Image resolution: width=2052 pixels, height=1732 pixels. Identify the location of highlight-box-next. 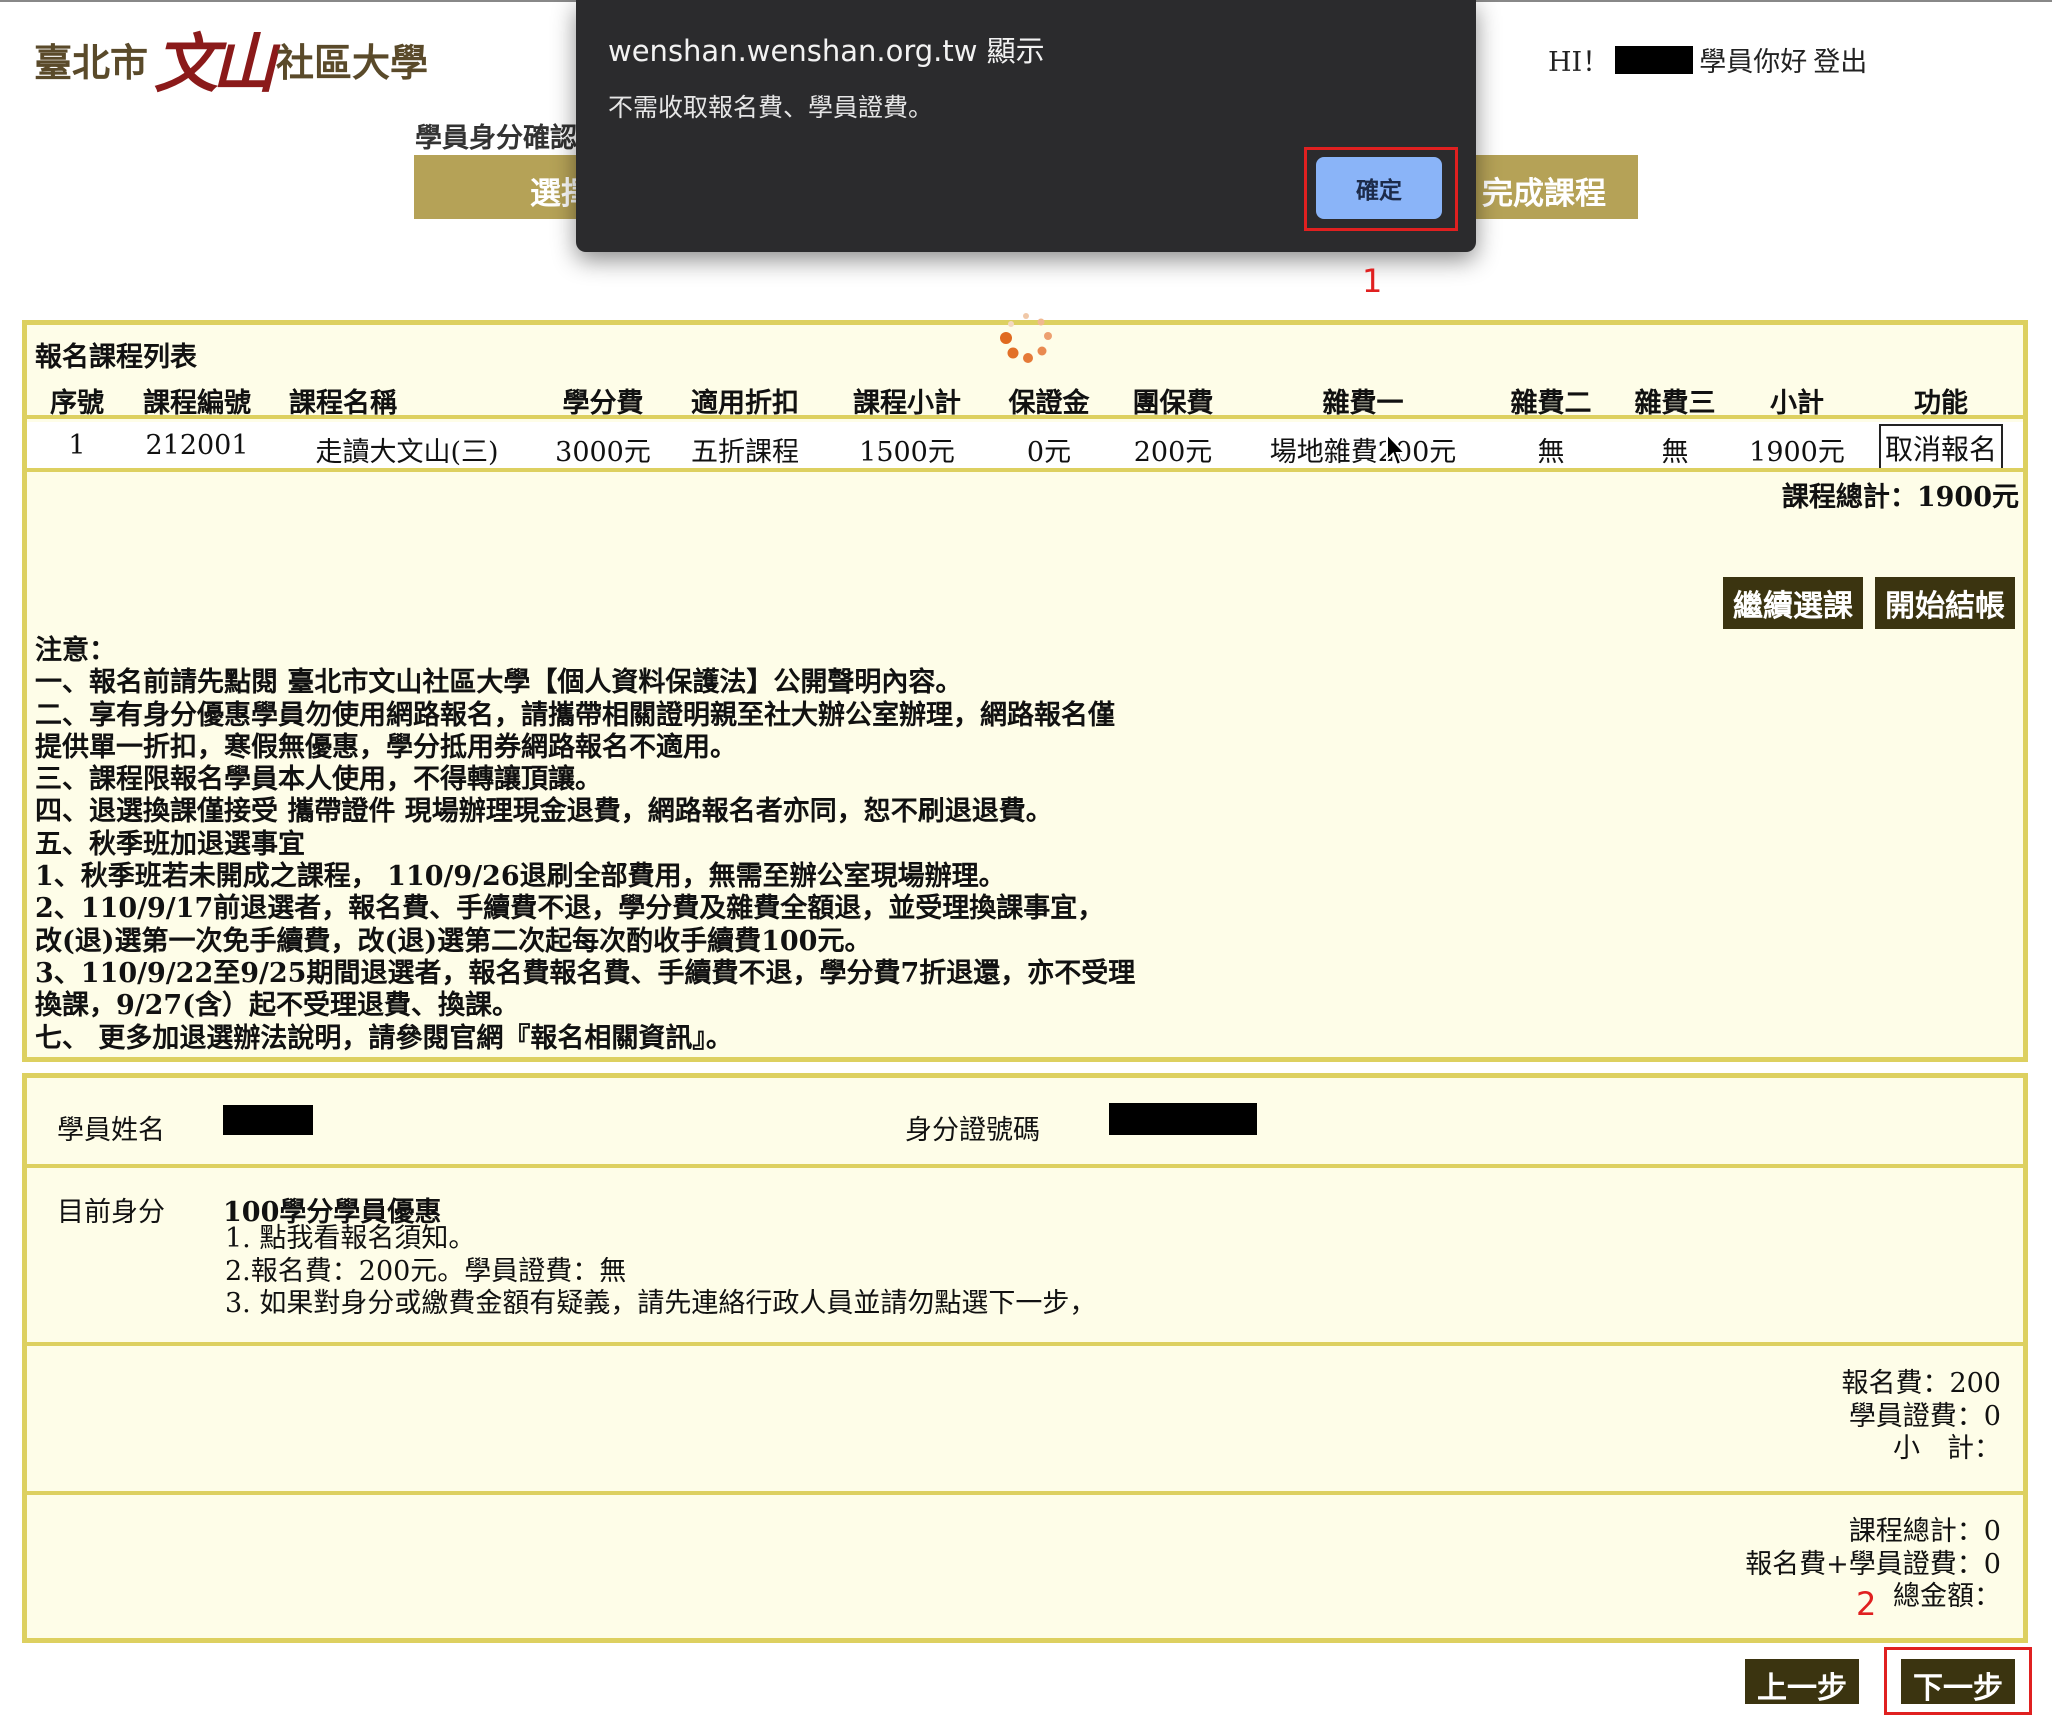
(1958, 1681).